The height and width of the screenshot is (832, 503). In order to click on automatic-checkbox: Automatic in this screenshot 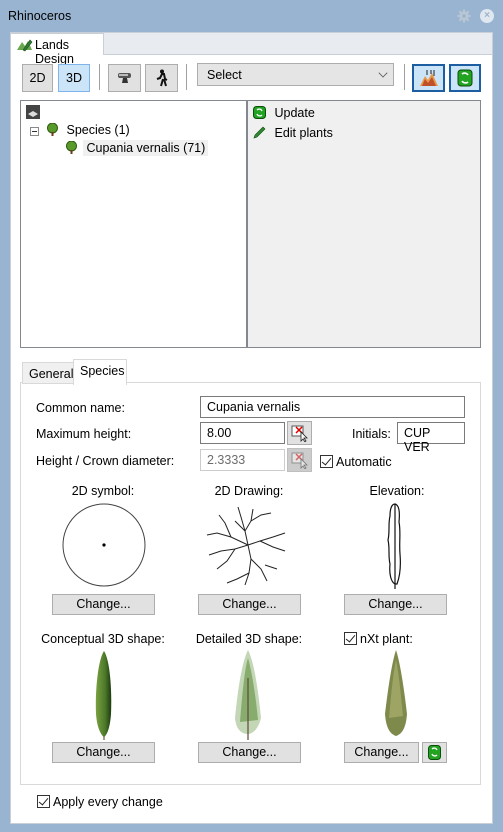, I will do `click(356, 462)`.